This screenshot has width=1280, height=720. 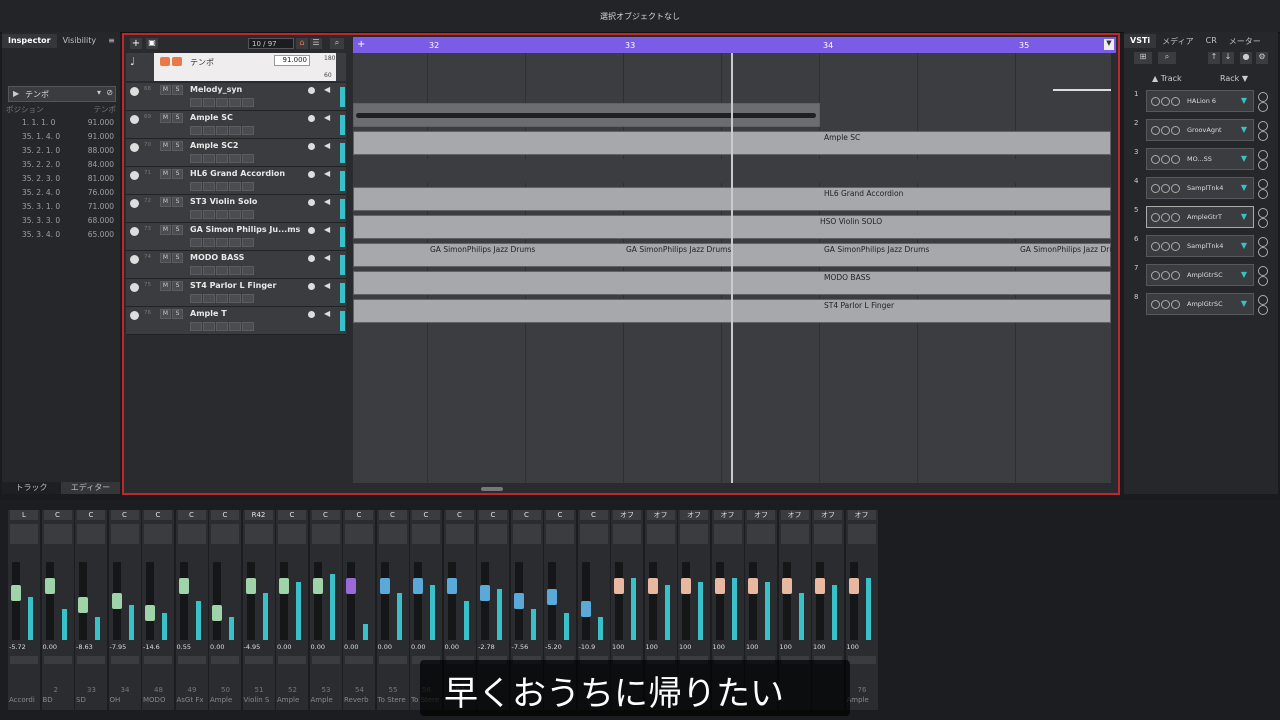 What do you see at coordinates (61, 139) in the screenshot?
I see `tempo-event-row: 35. 1. 4. 0 91.000` at bounding box center [61, 139].